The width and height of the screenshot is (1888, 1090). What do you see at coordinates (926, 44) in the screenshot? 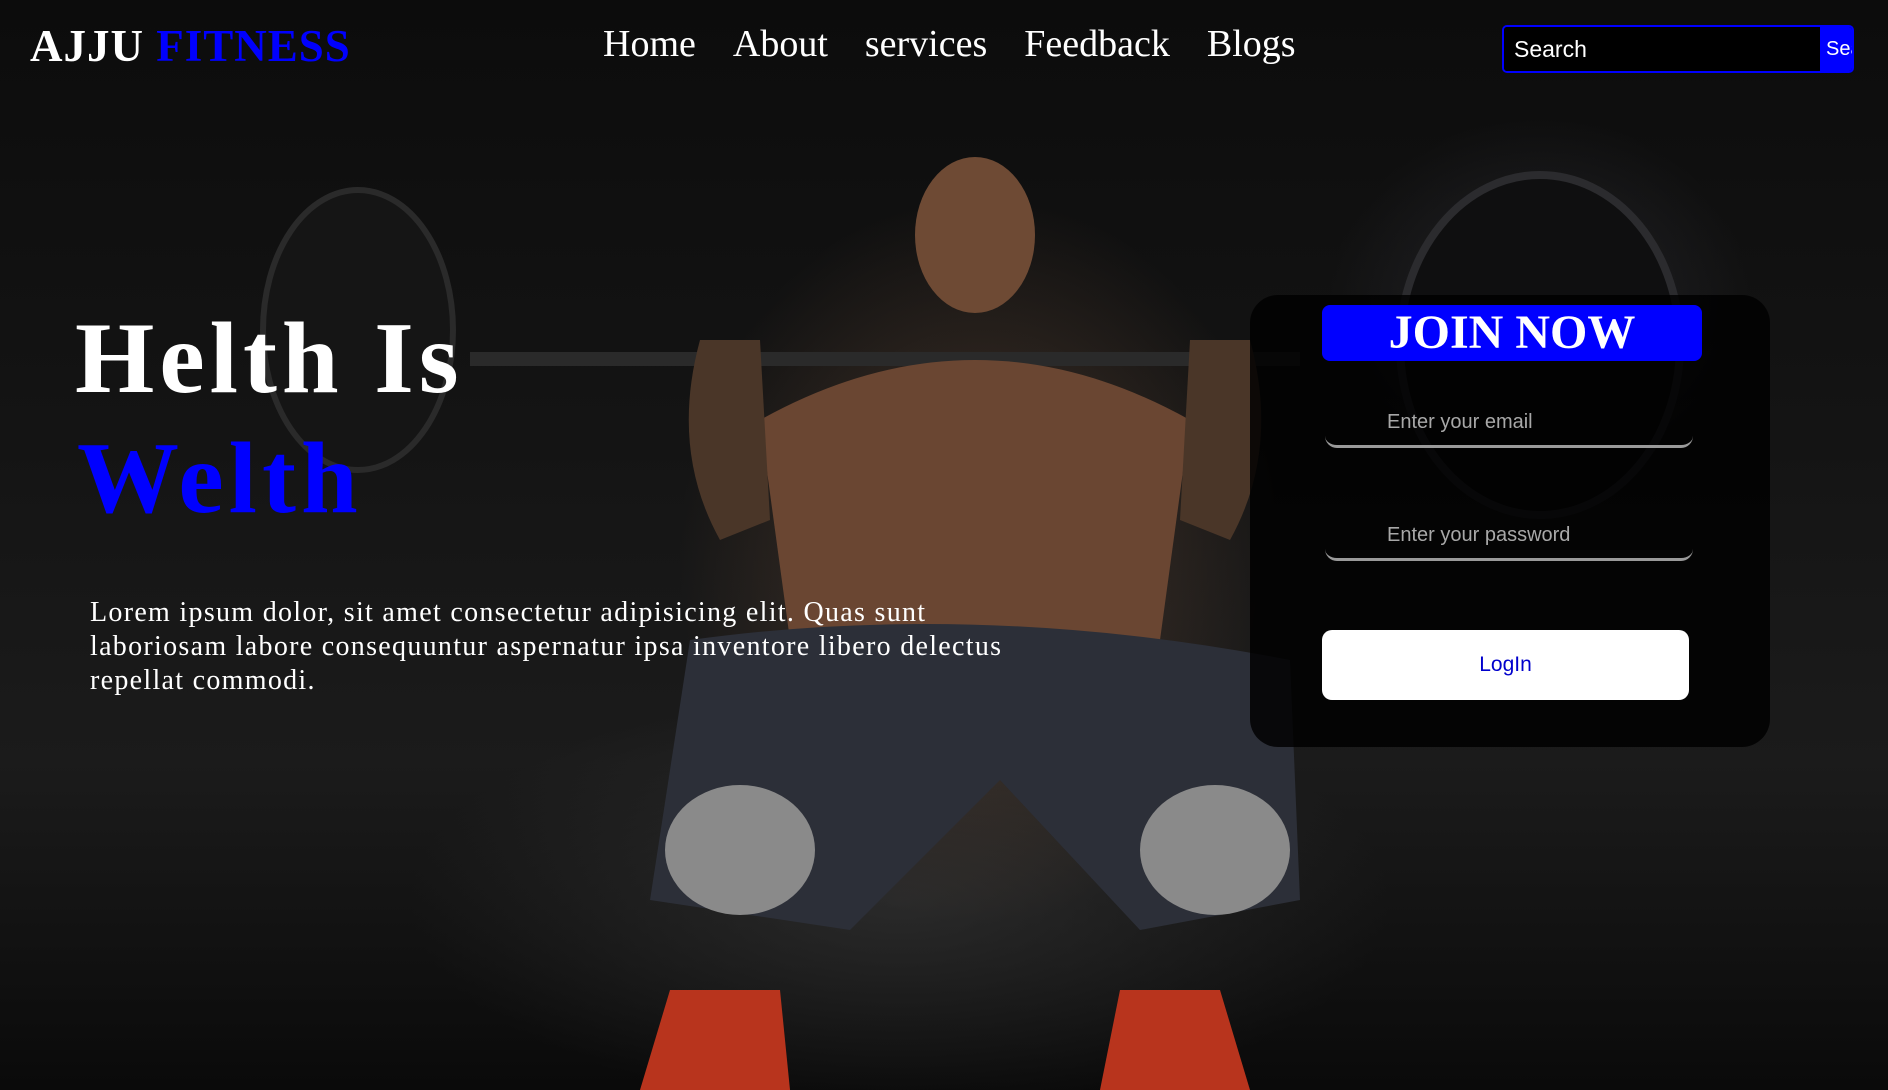
I see `nav-services: services` at bounding box center [926, 44].